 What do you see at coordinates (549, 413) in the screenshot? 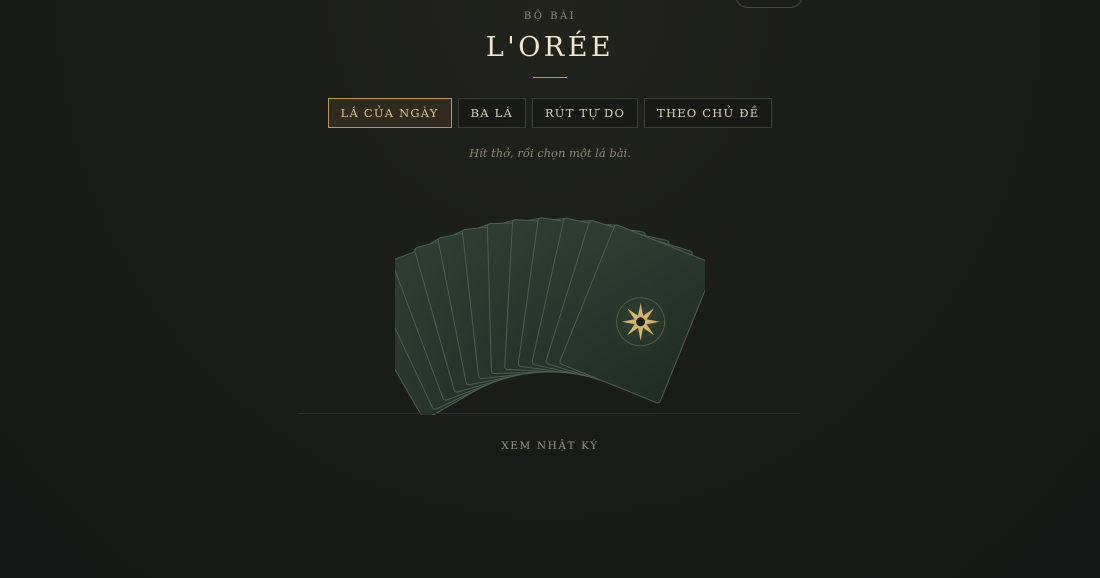
I see `section-divider` at bounding box center [549, 413].